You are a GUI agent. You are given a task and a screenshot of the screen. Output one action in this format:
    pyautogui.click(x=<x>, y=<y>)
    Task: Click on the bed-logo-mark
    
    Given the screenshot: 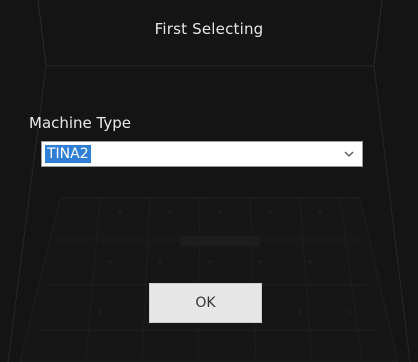 What is the action you would take?
    pyautogui.click(x=220, y=241)
    